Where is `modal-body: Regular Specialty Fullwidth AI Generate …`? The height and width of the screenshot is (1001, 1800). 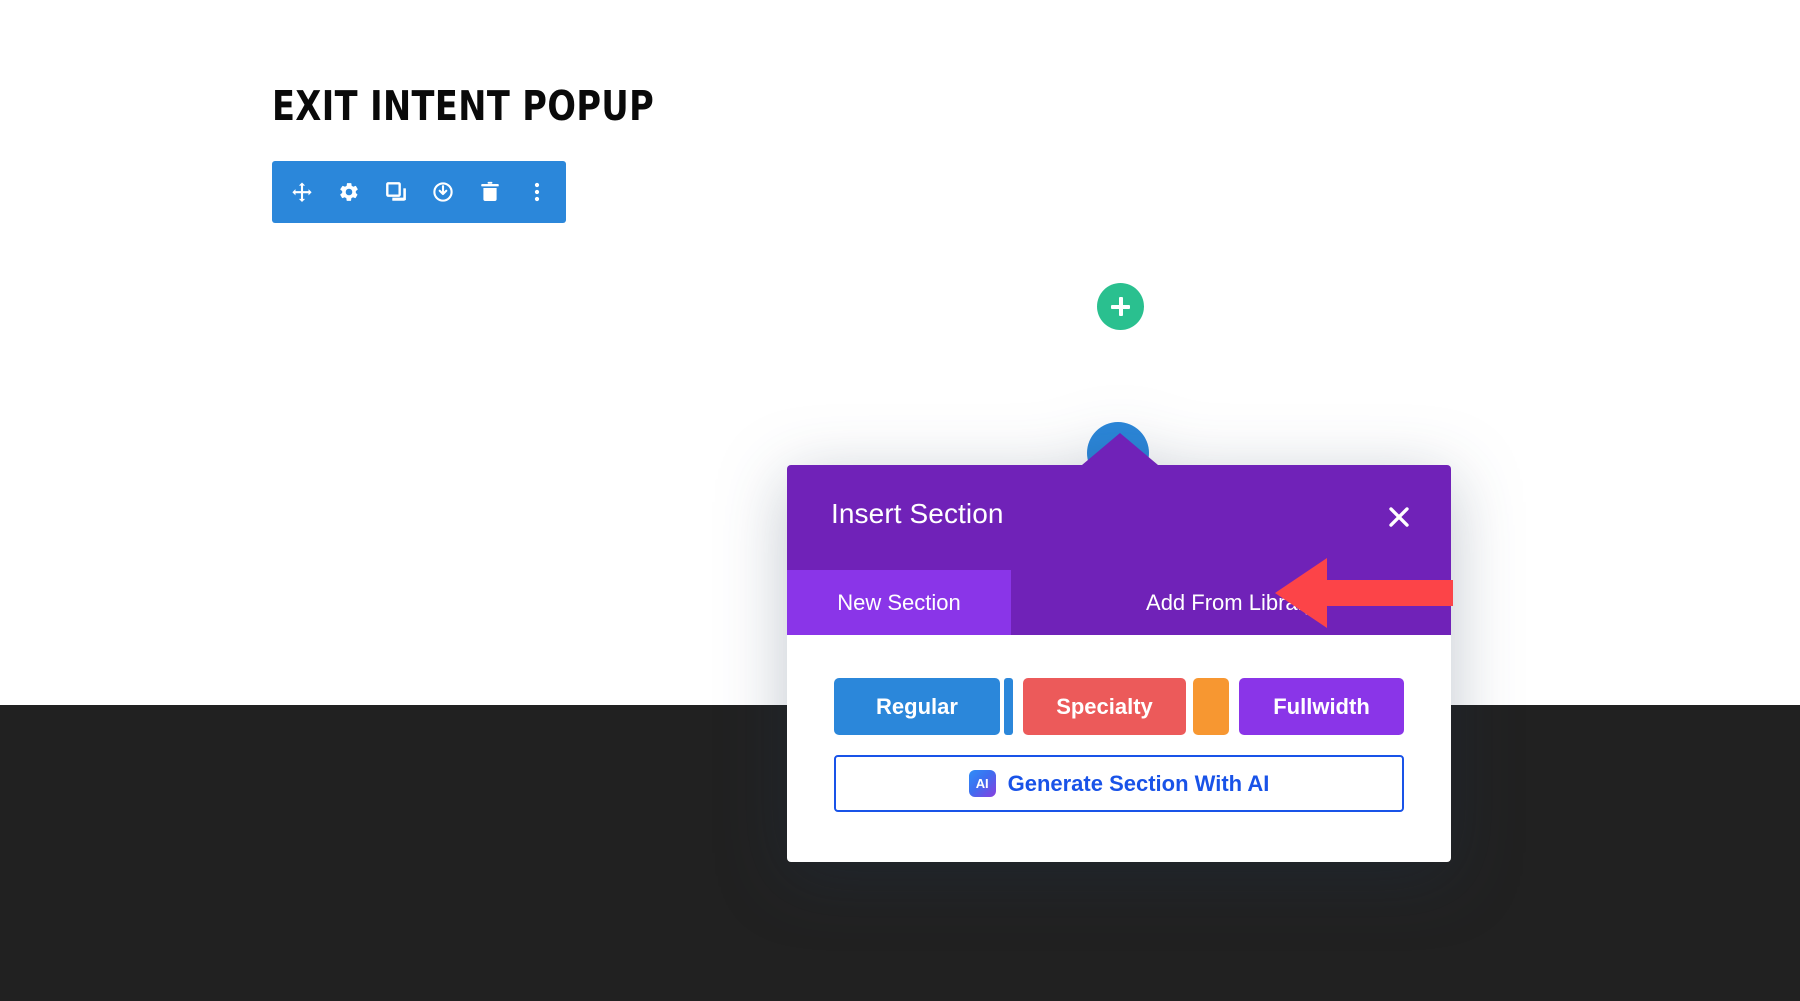 modal-body: Regular Specialty Fullwidth AI Generate … is located at coordinates (1119, 748).